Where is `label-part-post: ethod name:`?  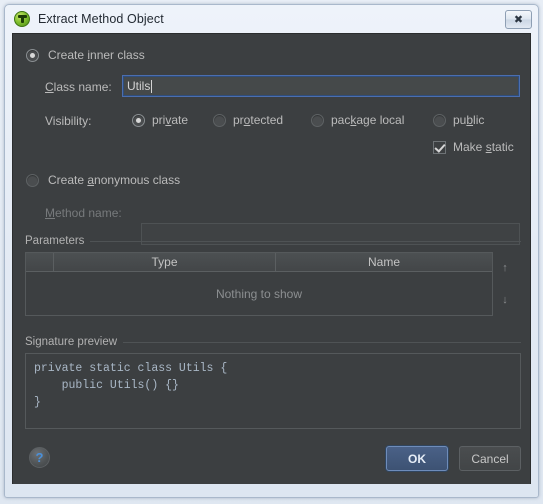 label-part-post: ethod name: is located at coordinates (88, 213).